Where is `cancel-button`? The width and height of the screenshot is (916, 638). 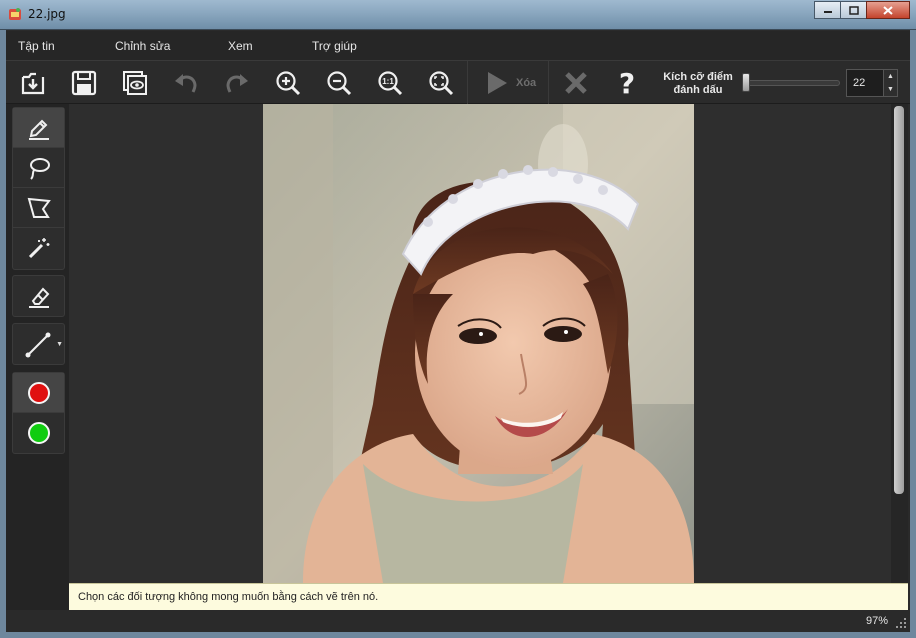
cancel-button is located at coordinates (576, 83).